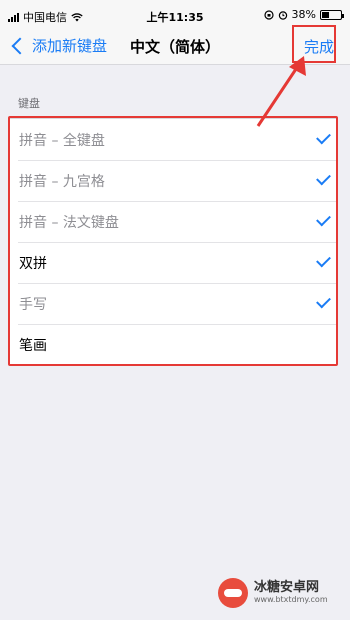  What do you see at coordinates (233, 593) in the screenshot?
I see `watermark-logo` at bounding box center [233, 593].